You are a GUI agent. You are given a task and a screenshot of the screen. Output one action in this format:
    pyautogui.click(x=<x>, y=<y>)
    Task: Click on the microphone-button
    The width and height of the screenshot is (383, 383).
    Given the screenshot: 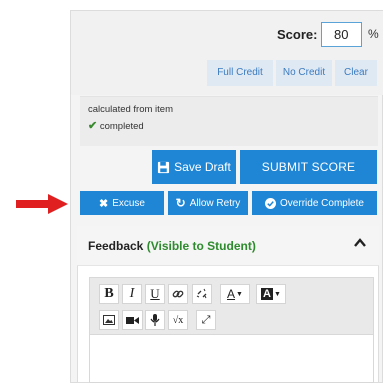 What is the action you would take?
    pyautogui.click(x=155, y=320)
    